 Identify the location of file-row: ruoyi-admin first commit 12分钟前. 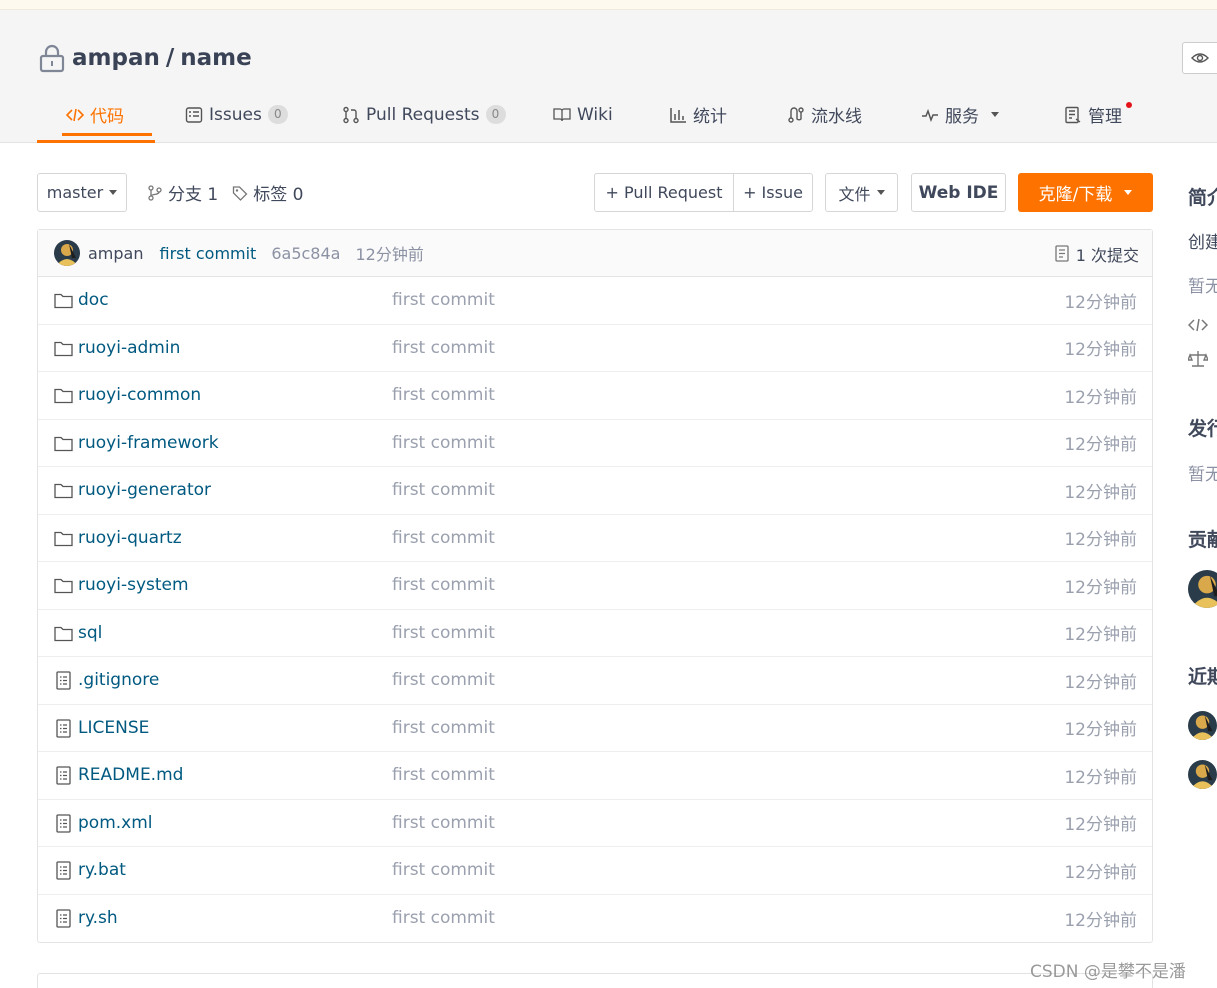
(595, 348).